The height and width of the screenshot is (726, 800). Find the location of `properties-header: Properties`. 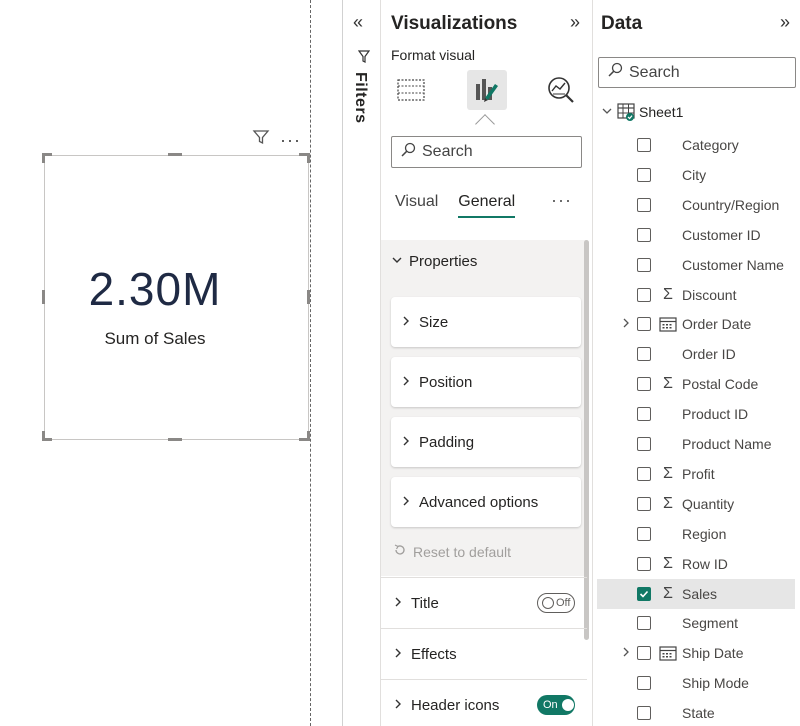

properties-header: Properties is located at coordinates (434, 261).